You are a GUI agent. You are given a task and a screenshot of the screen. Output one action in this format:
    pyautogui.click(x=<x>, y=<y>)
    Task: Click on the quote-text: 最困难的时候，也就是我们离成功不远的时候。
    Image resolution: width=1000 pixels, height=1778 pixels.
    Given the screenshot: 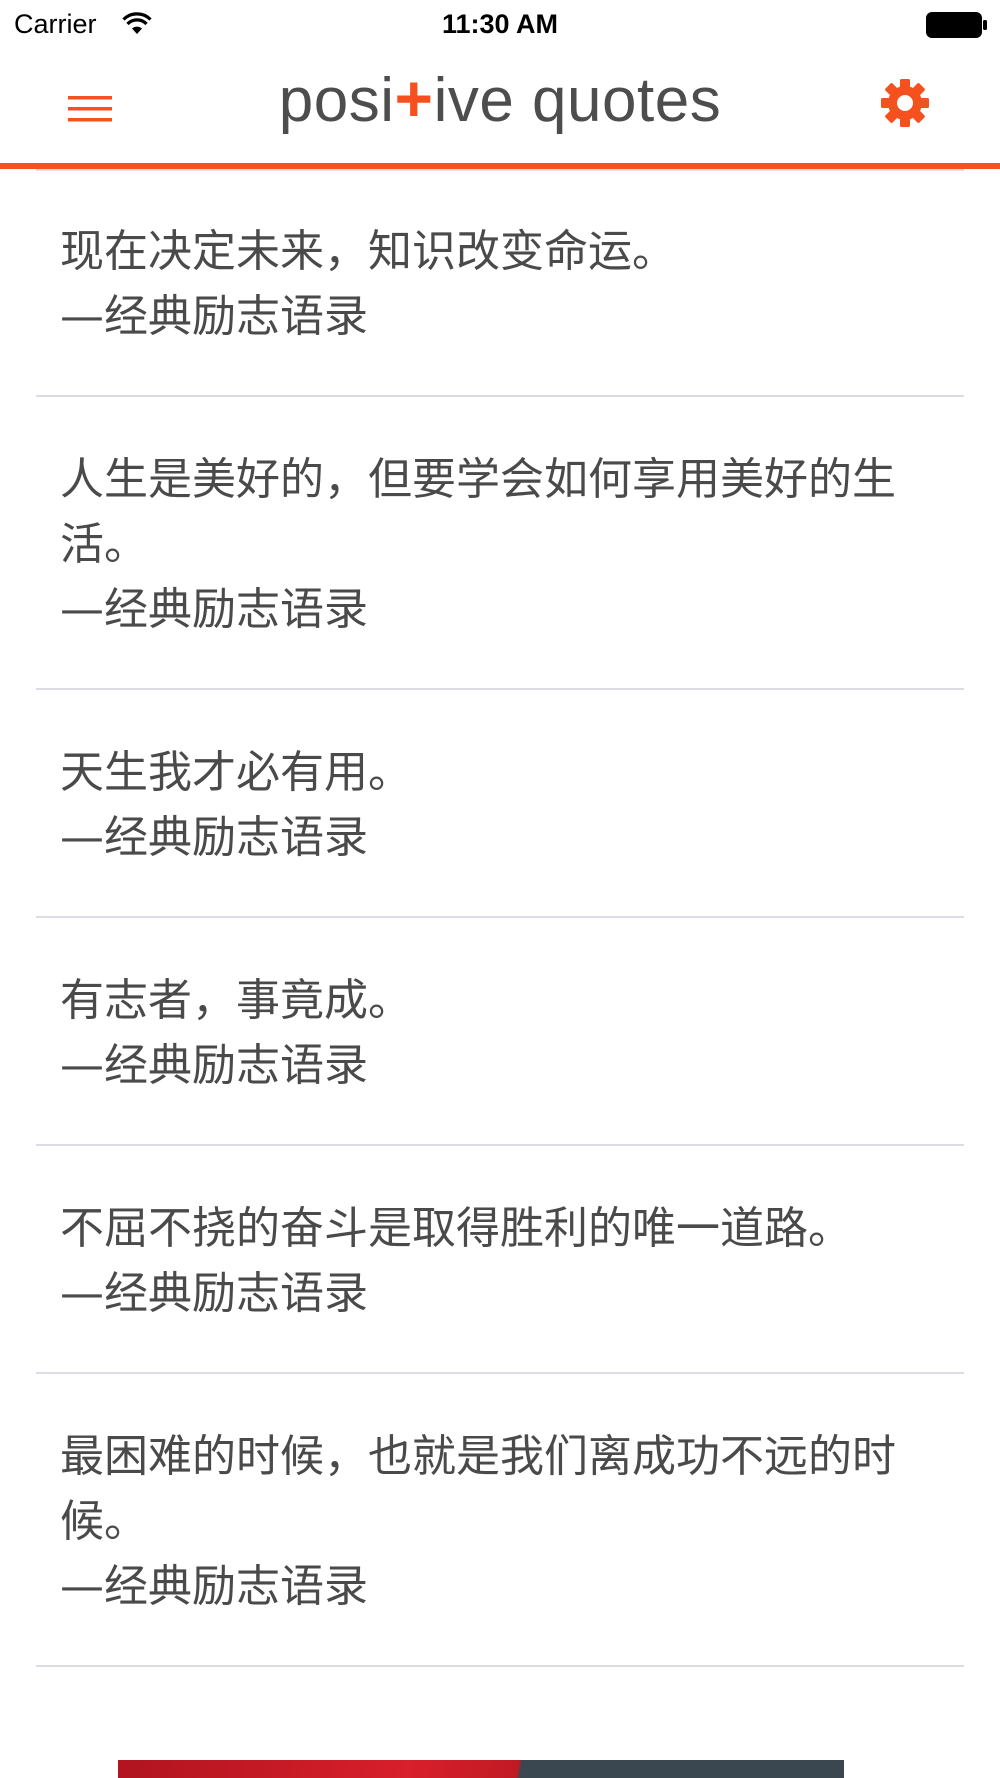 What is the action you would take?
    pyautogui.click(x=478, y=1489)
    